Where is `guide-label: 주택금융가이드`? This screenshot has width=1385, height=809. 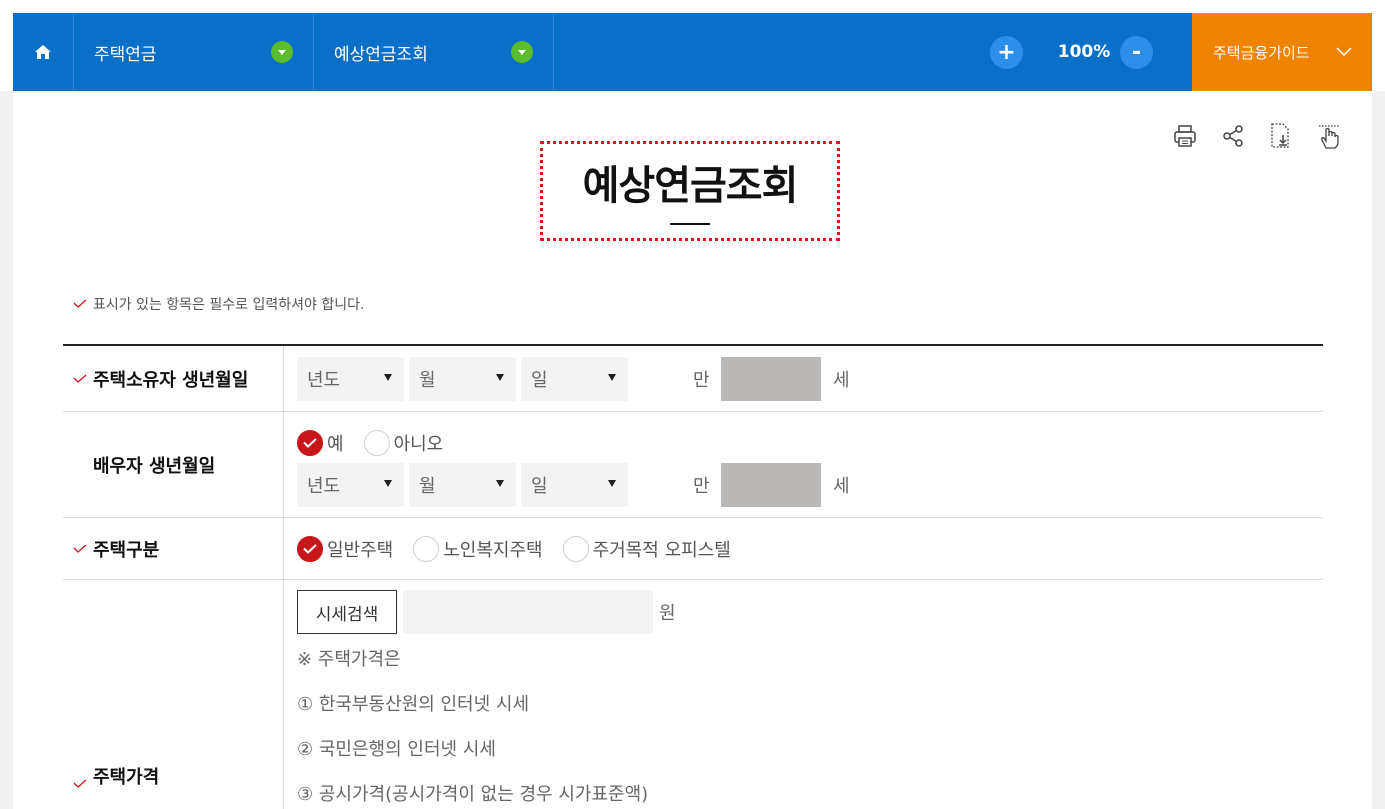
guide-label: 주택금융가이드 is located at coordinates (1261, 52).